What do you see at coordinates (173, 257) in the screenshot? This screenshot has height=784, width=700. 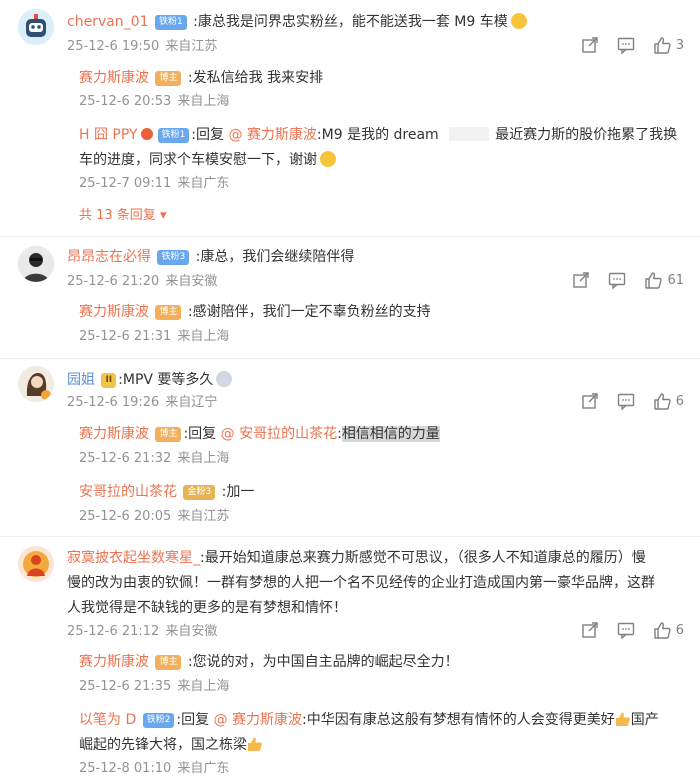 I see `fan-badge: 铁粉3` at bounding box center [173, 257].